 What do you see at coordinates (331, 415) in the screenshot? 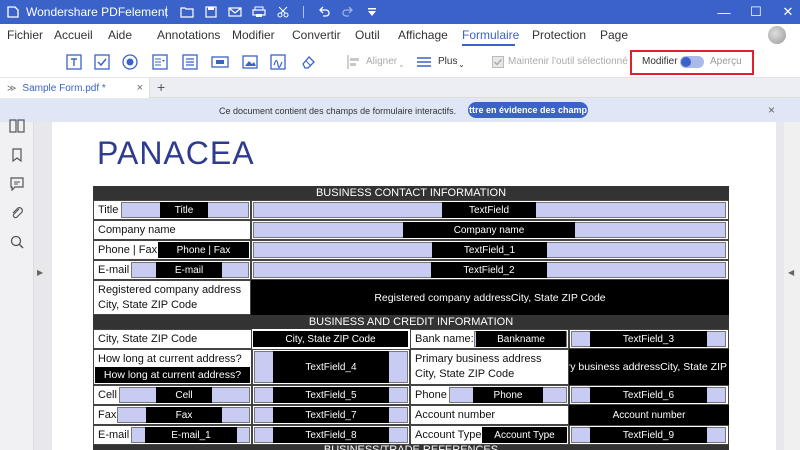
I see `form-field: TextField_7` at bounding box center [331, 415].